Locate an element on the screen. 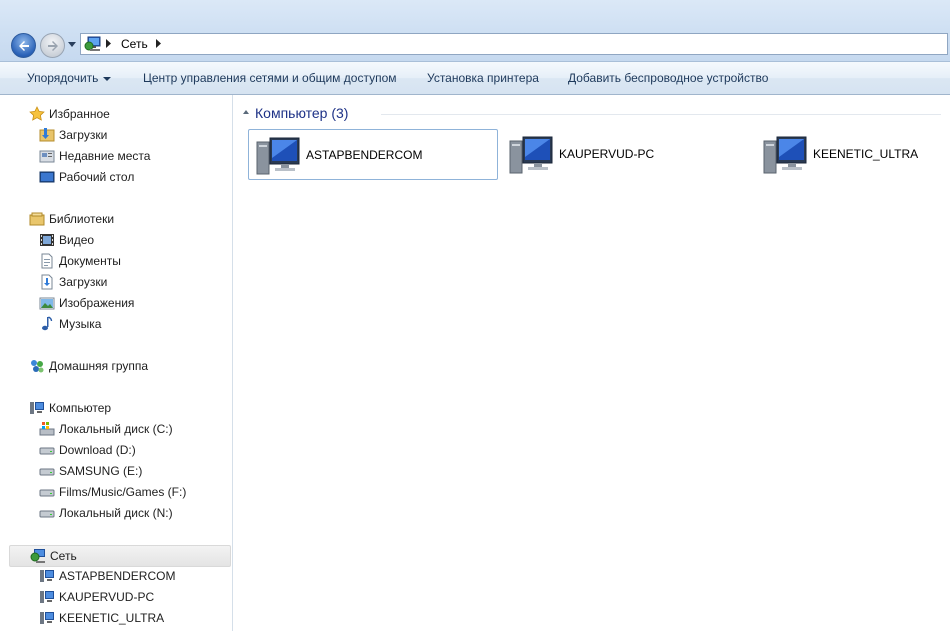 The height and width of the screenshot is (631, 950). computer-name: KEENETIC_ULTRA is located at coordinates (866, 154).